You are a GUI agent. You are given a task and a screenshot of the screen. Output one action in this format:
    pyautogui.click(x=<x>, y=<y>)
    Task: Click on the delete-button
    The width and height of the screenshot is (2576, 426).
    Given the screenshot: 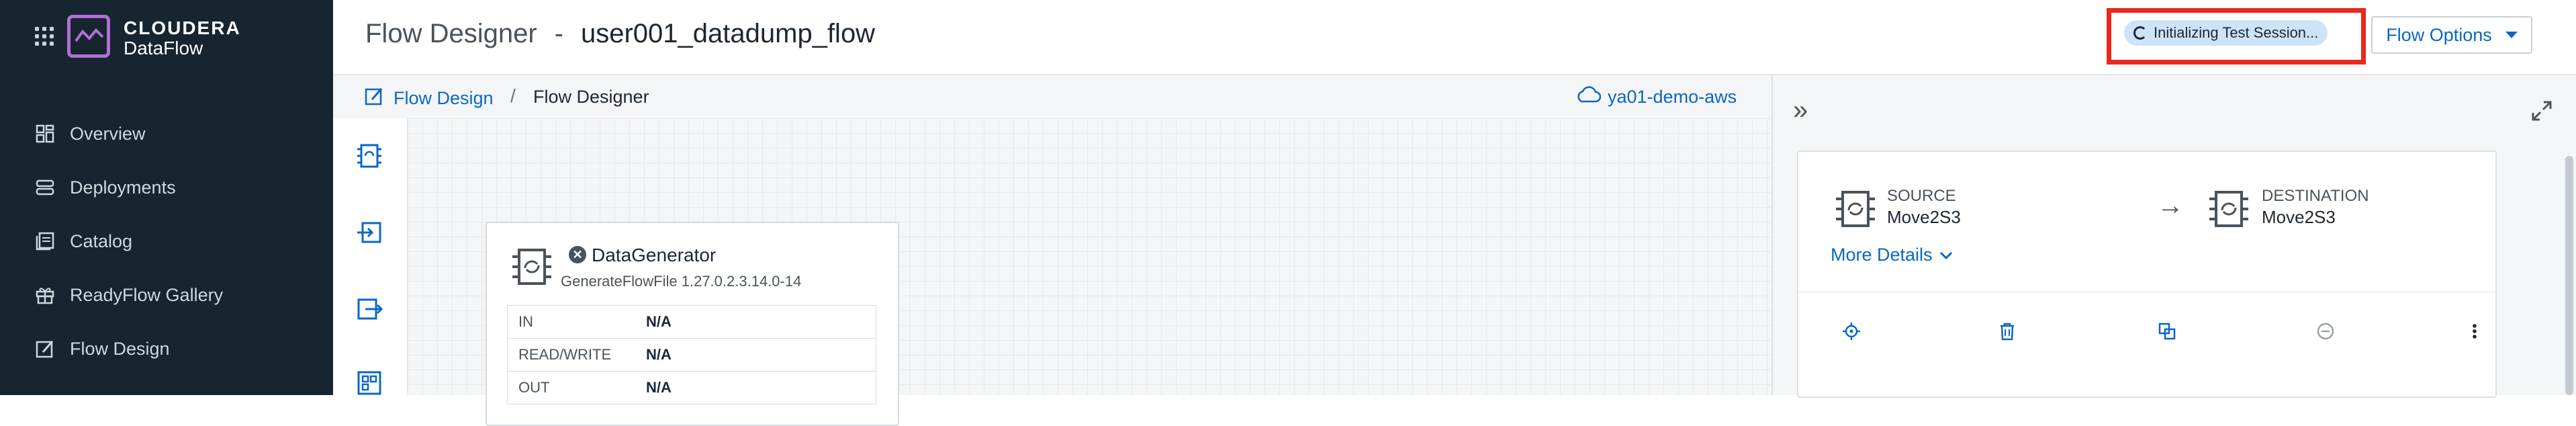 What is the action you would take?
    pyautogui.click(x=2007, y=331)
    